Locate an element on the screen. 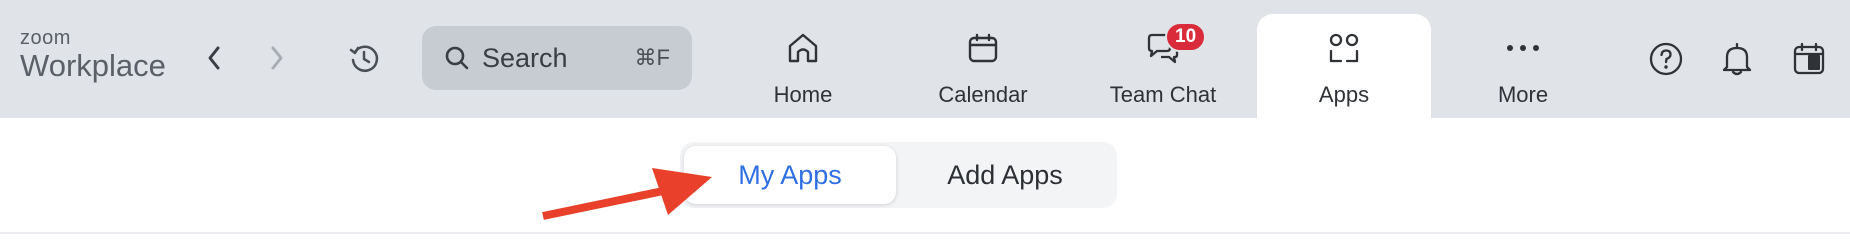 The image size is (1850, 252). annotation-arrow is located at coordinates (627, 194).